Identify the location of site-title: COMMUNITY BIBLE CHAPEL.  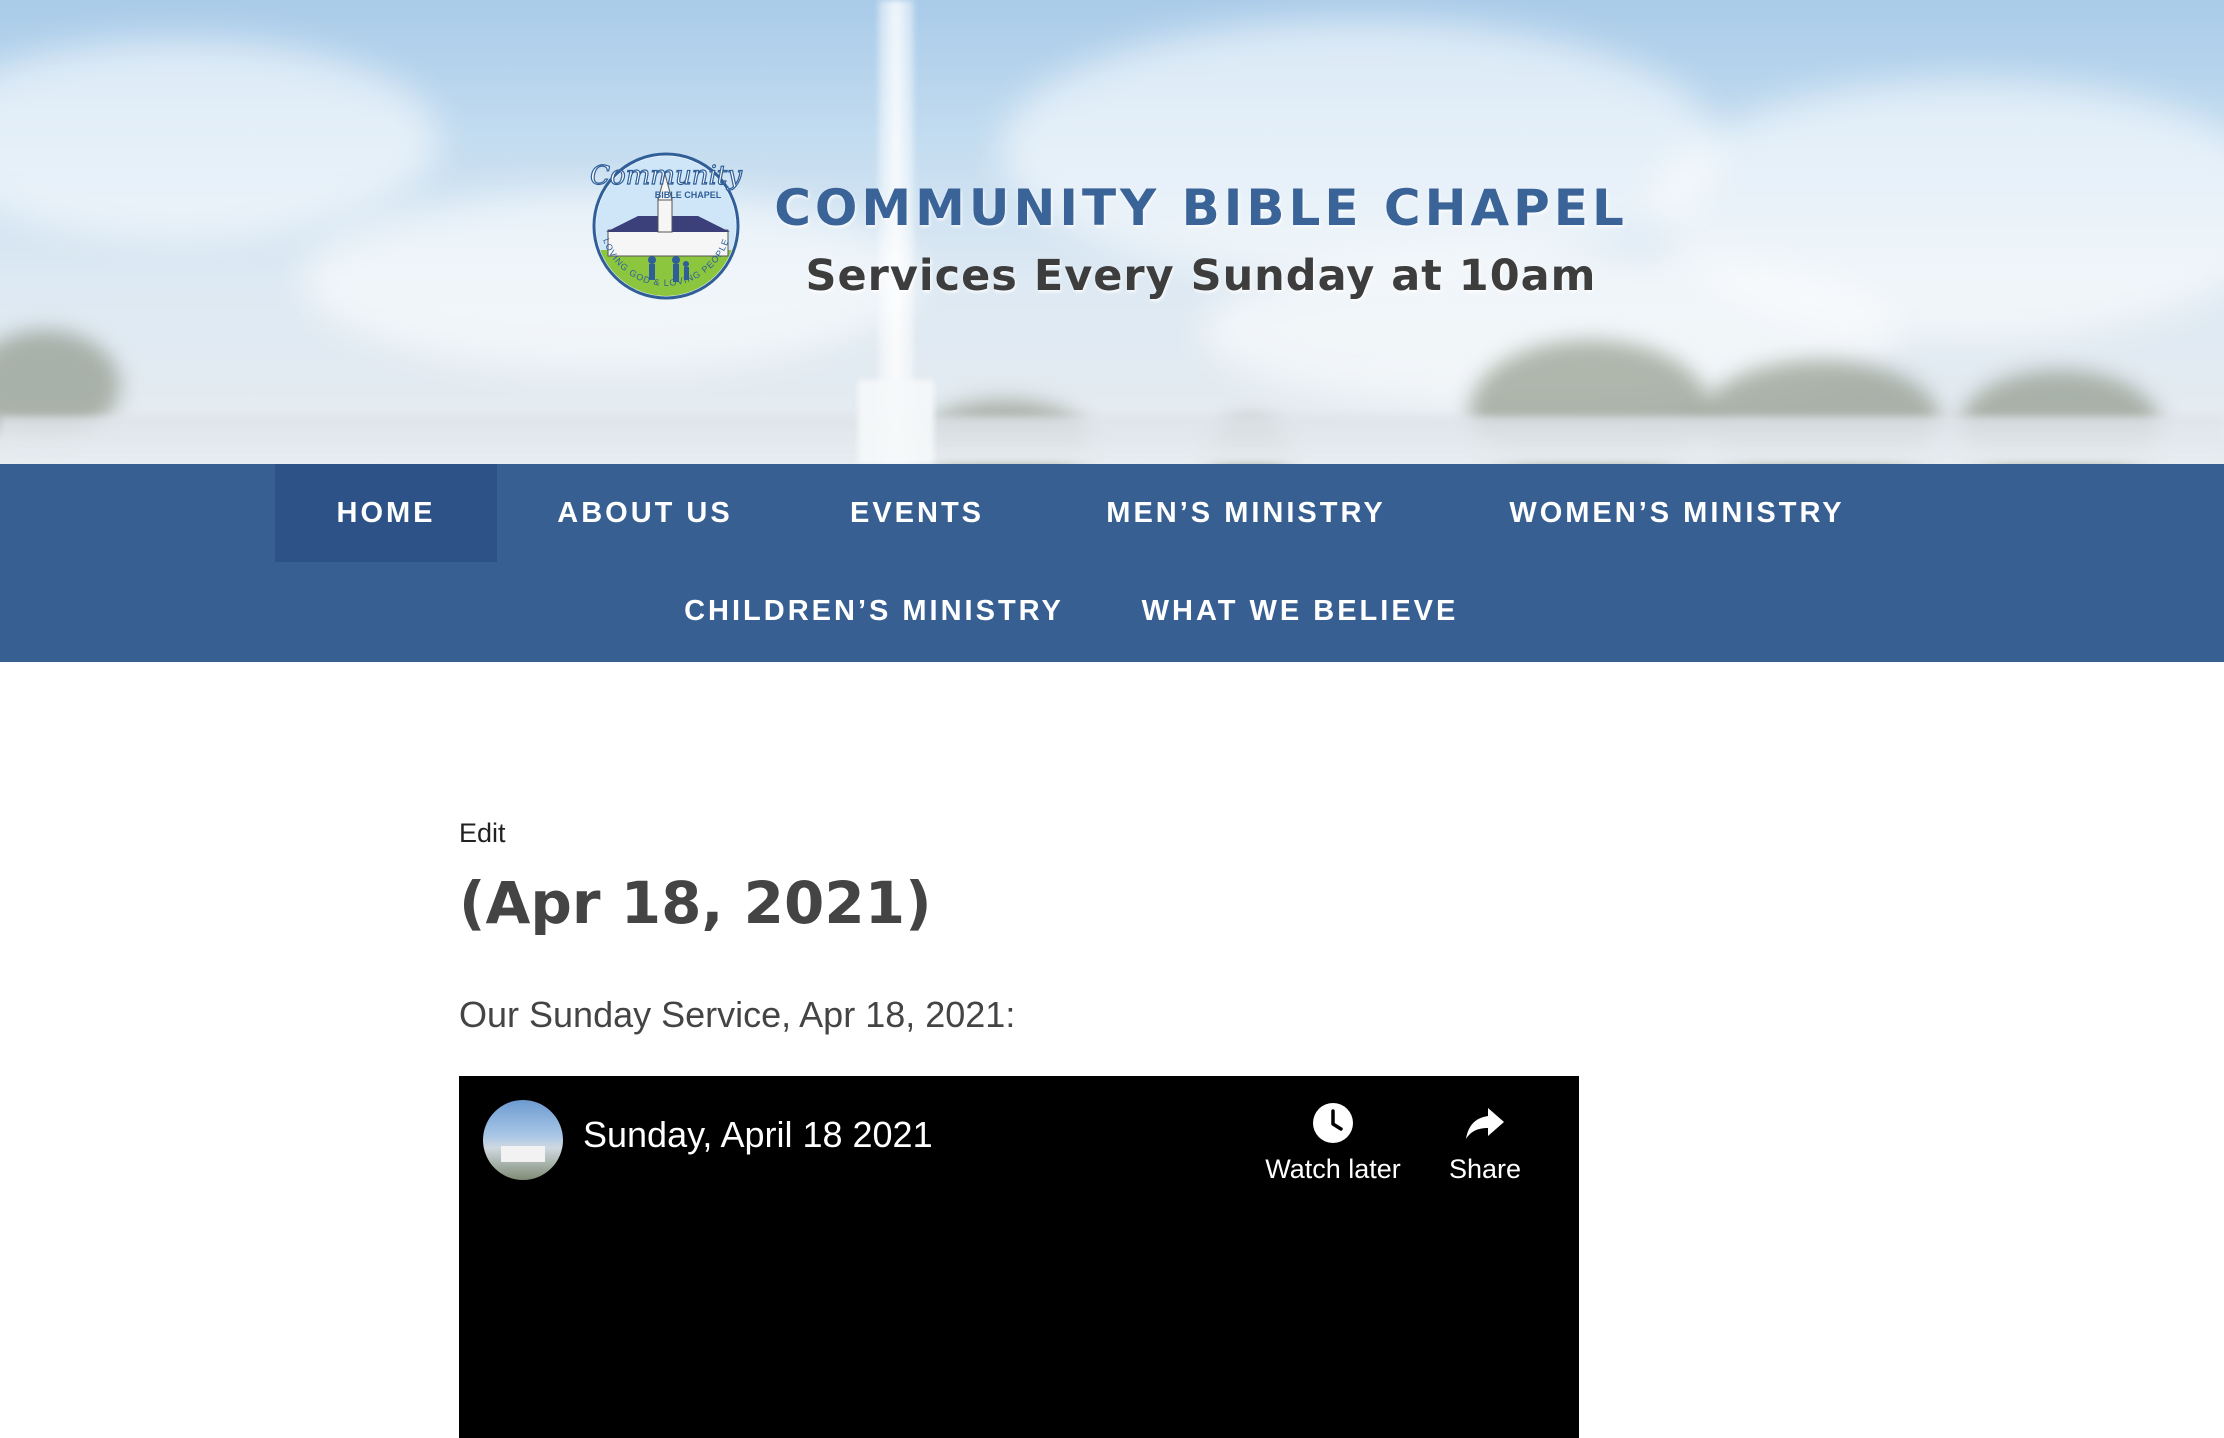
(1201, 208).